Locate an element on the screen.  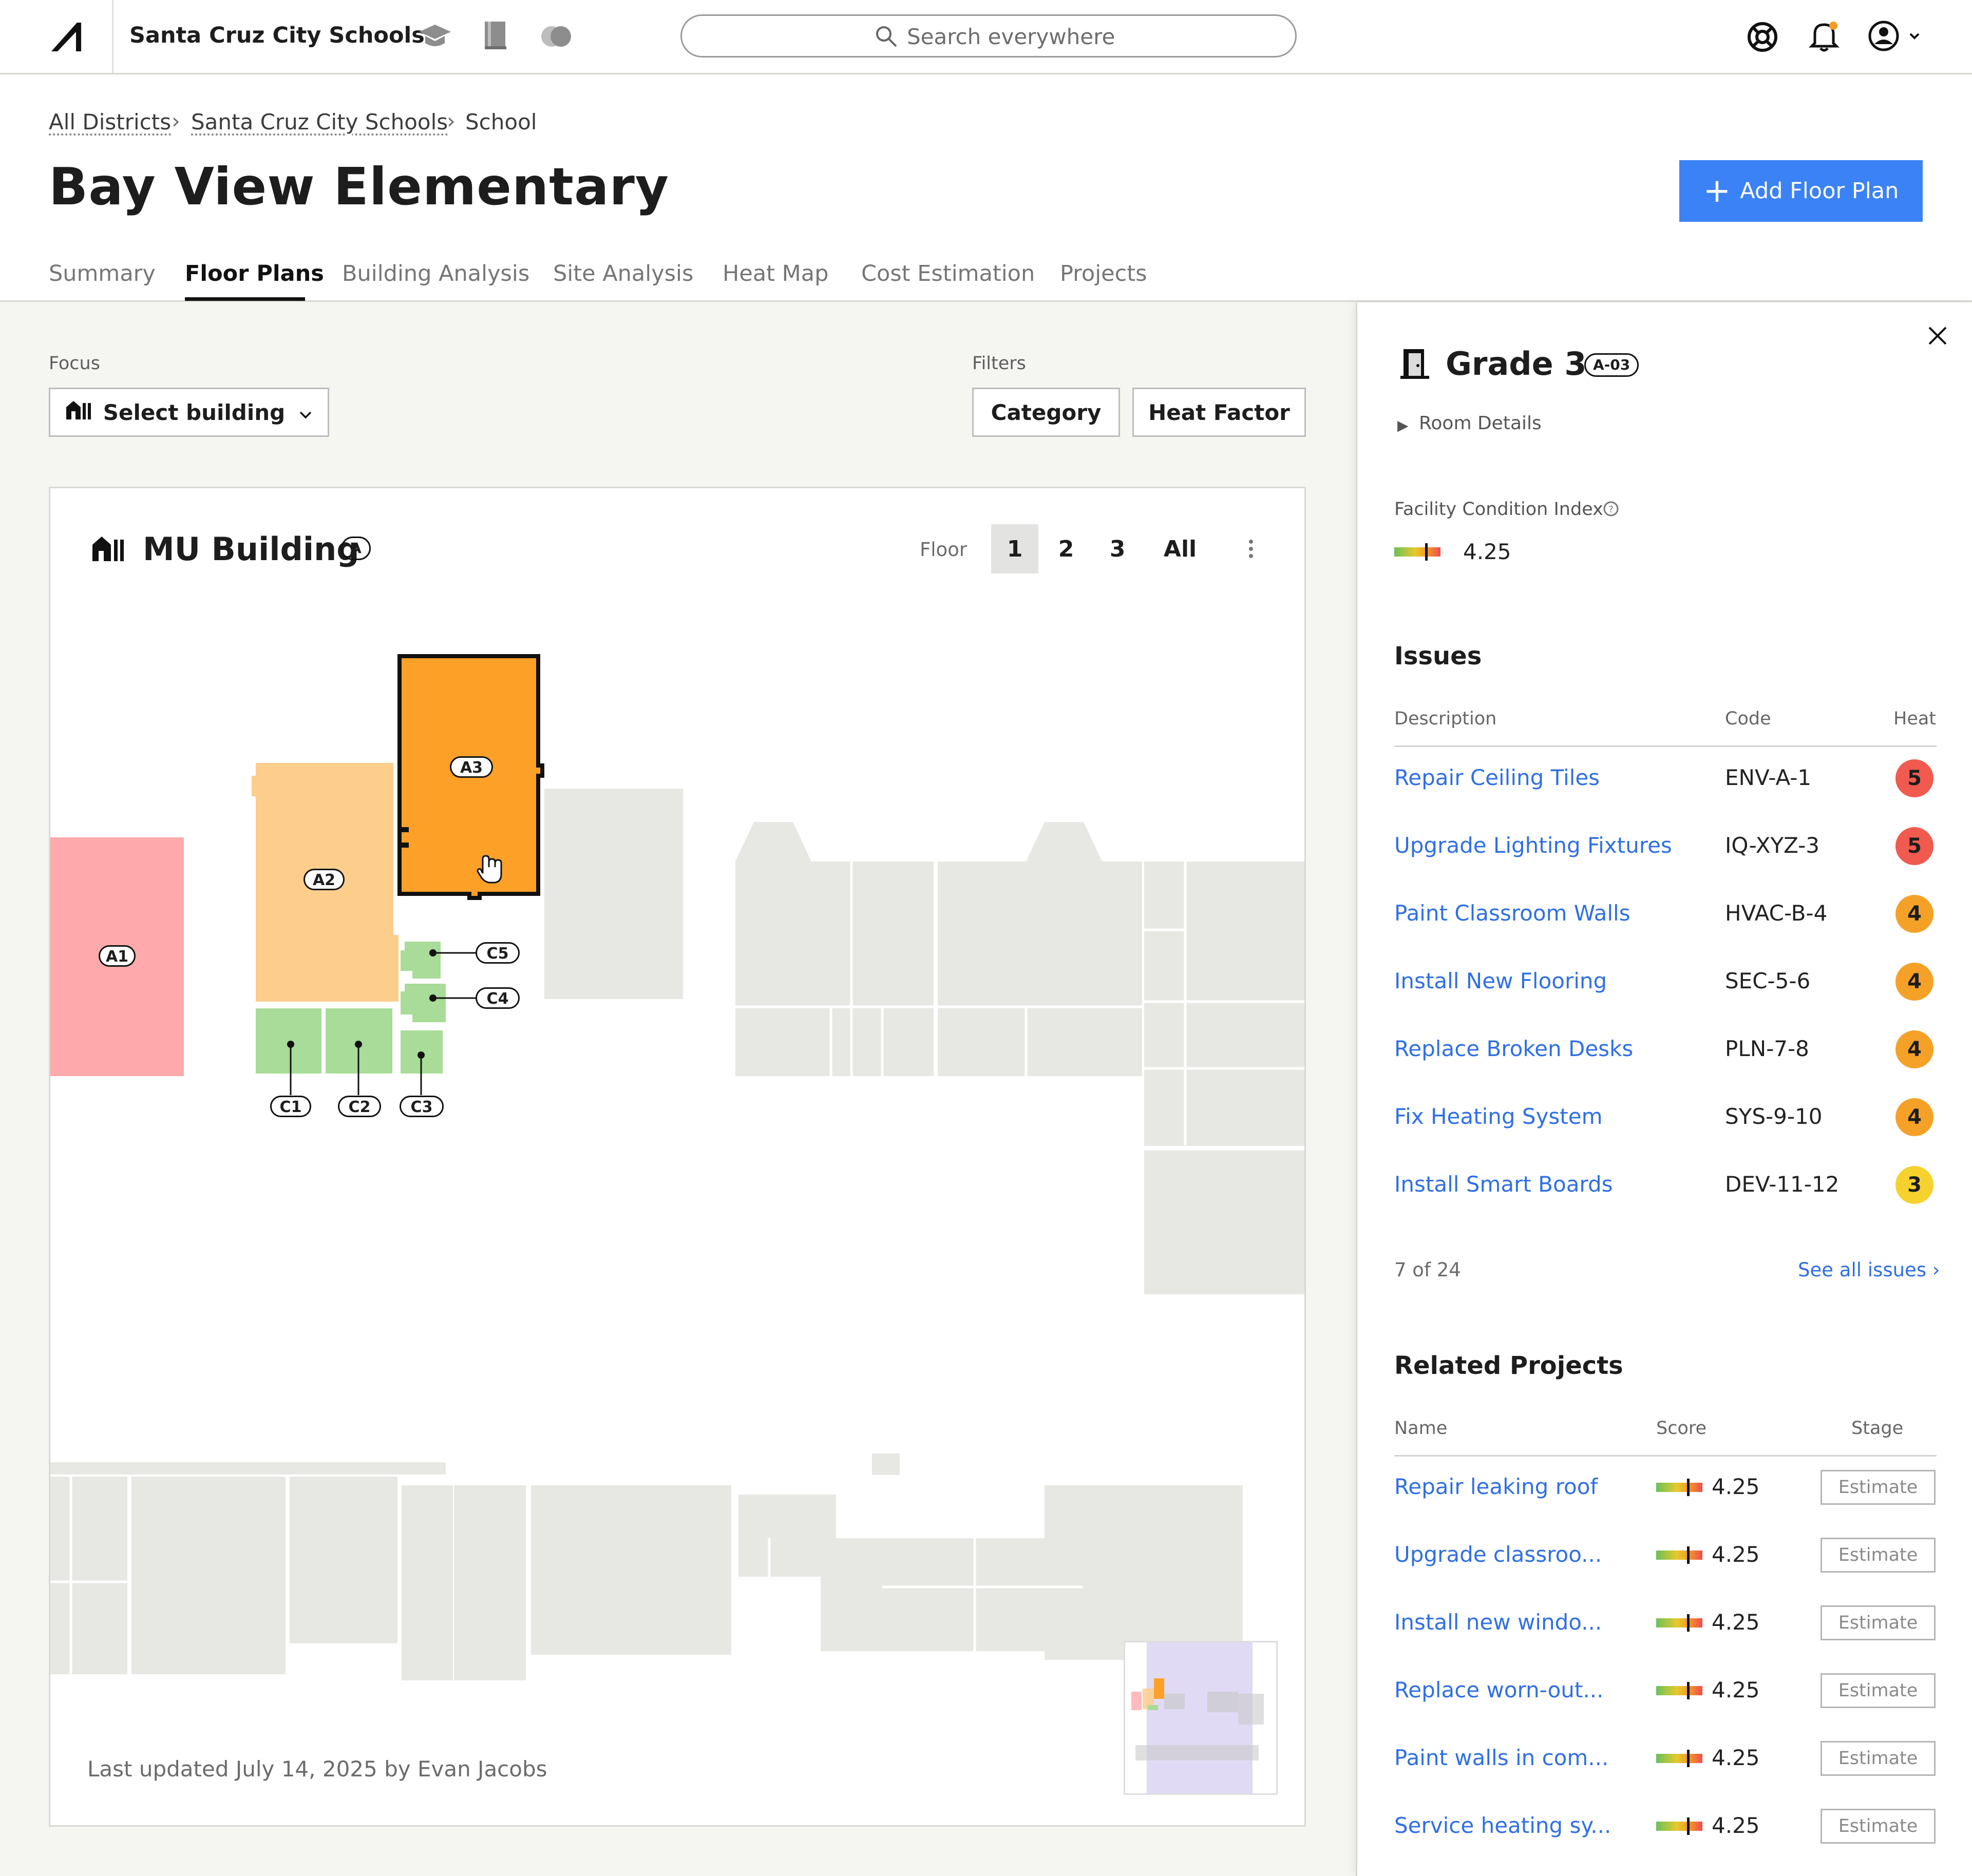
search-input: Search everywhere is located at coordinates (988, 36).